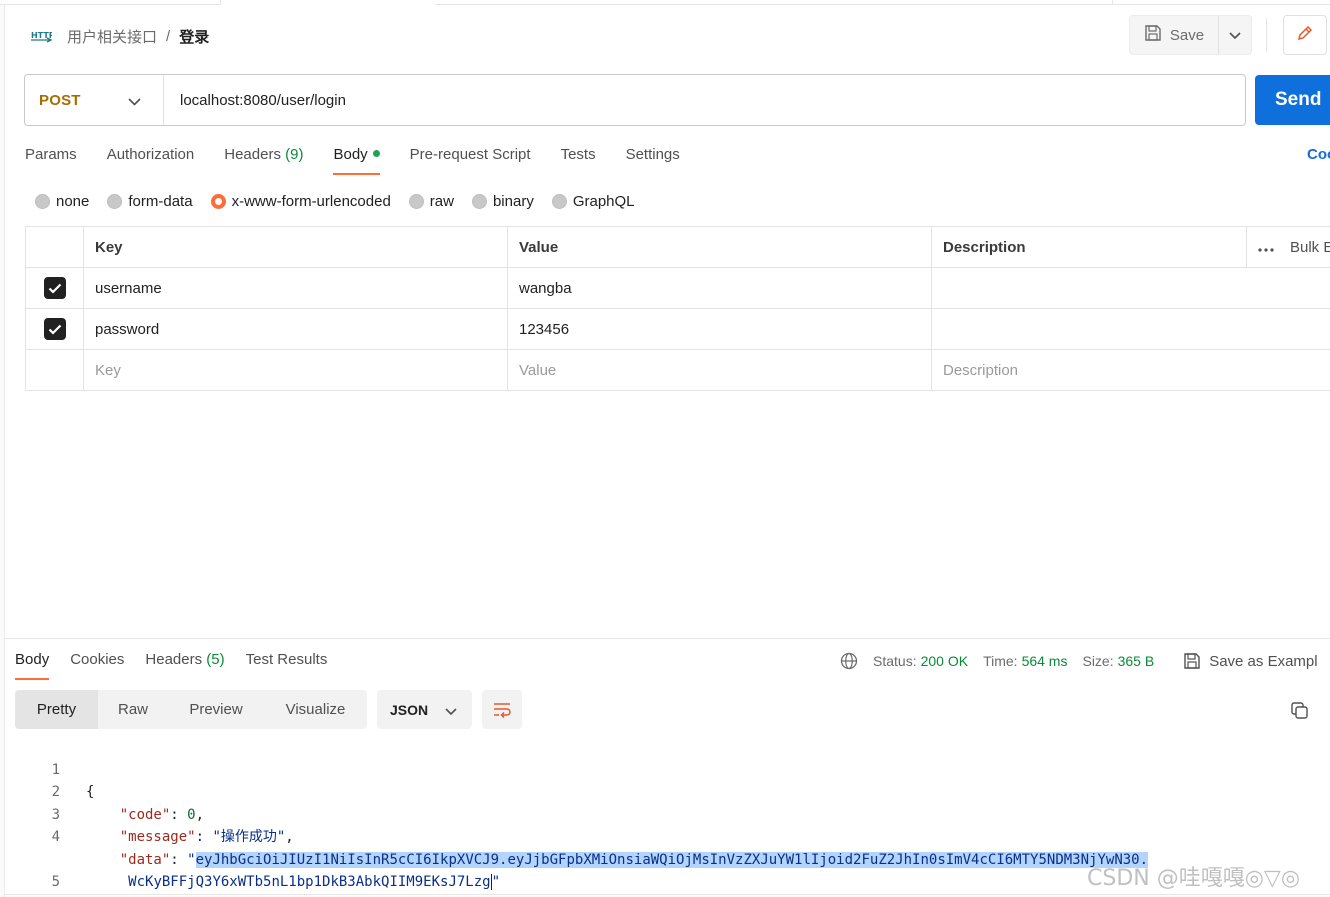  What do you see at coordinates (311, 201) in the screenshot?
I see `radio-label: x-www-form-urlencoded` at bounding box center [311, 201].